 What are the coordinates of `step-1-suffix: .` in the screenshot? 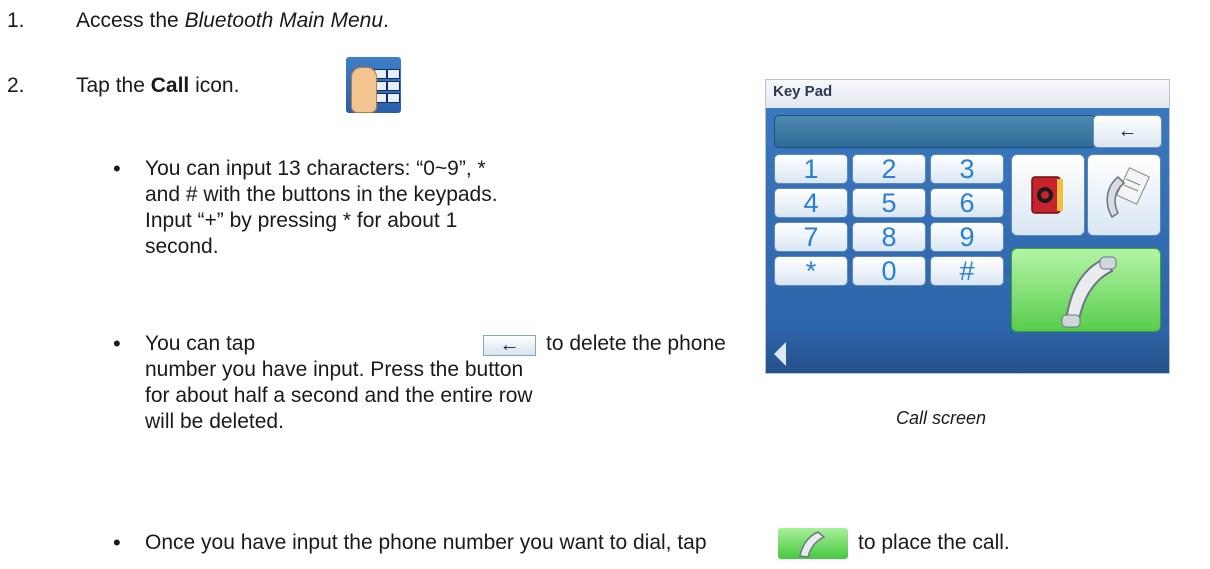 It's located at (386, 20).